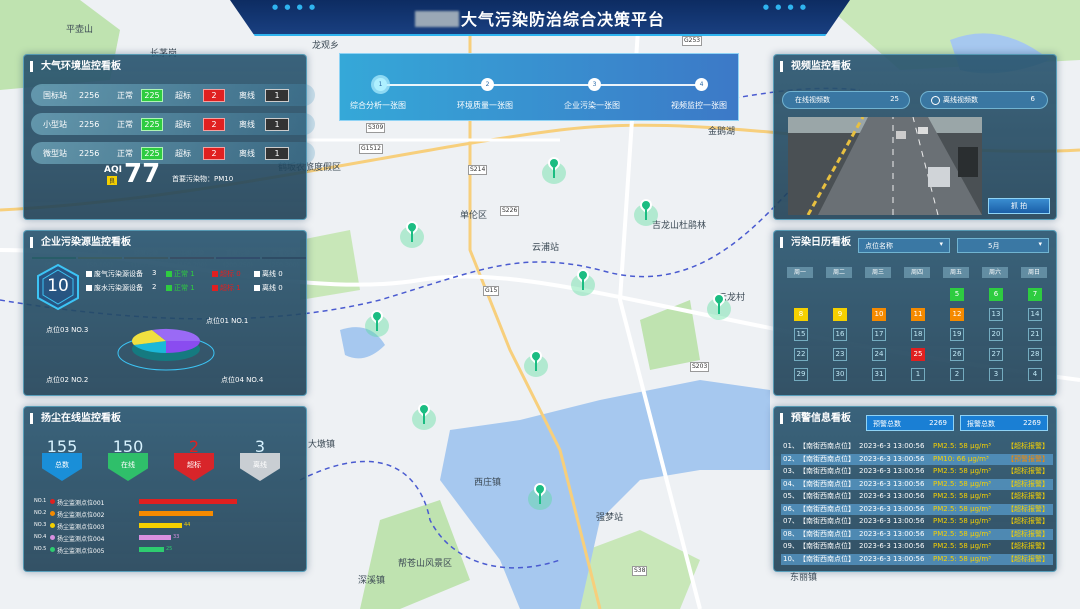 This screenshot has width=1080, height=609. I want to click on source-count: 2, so click(154, 287).